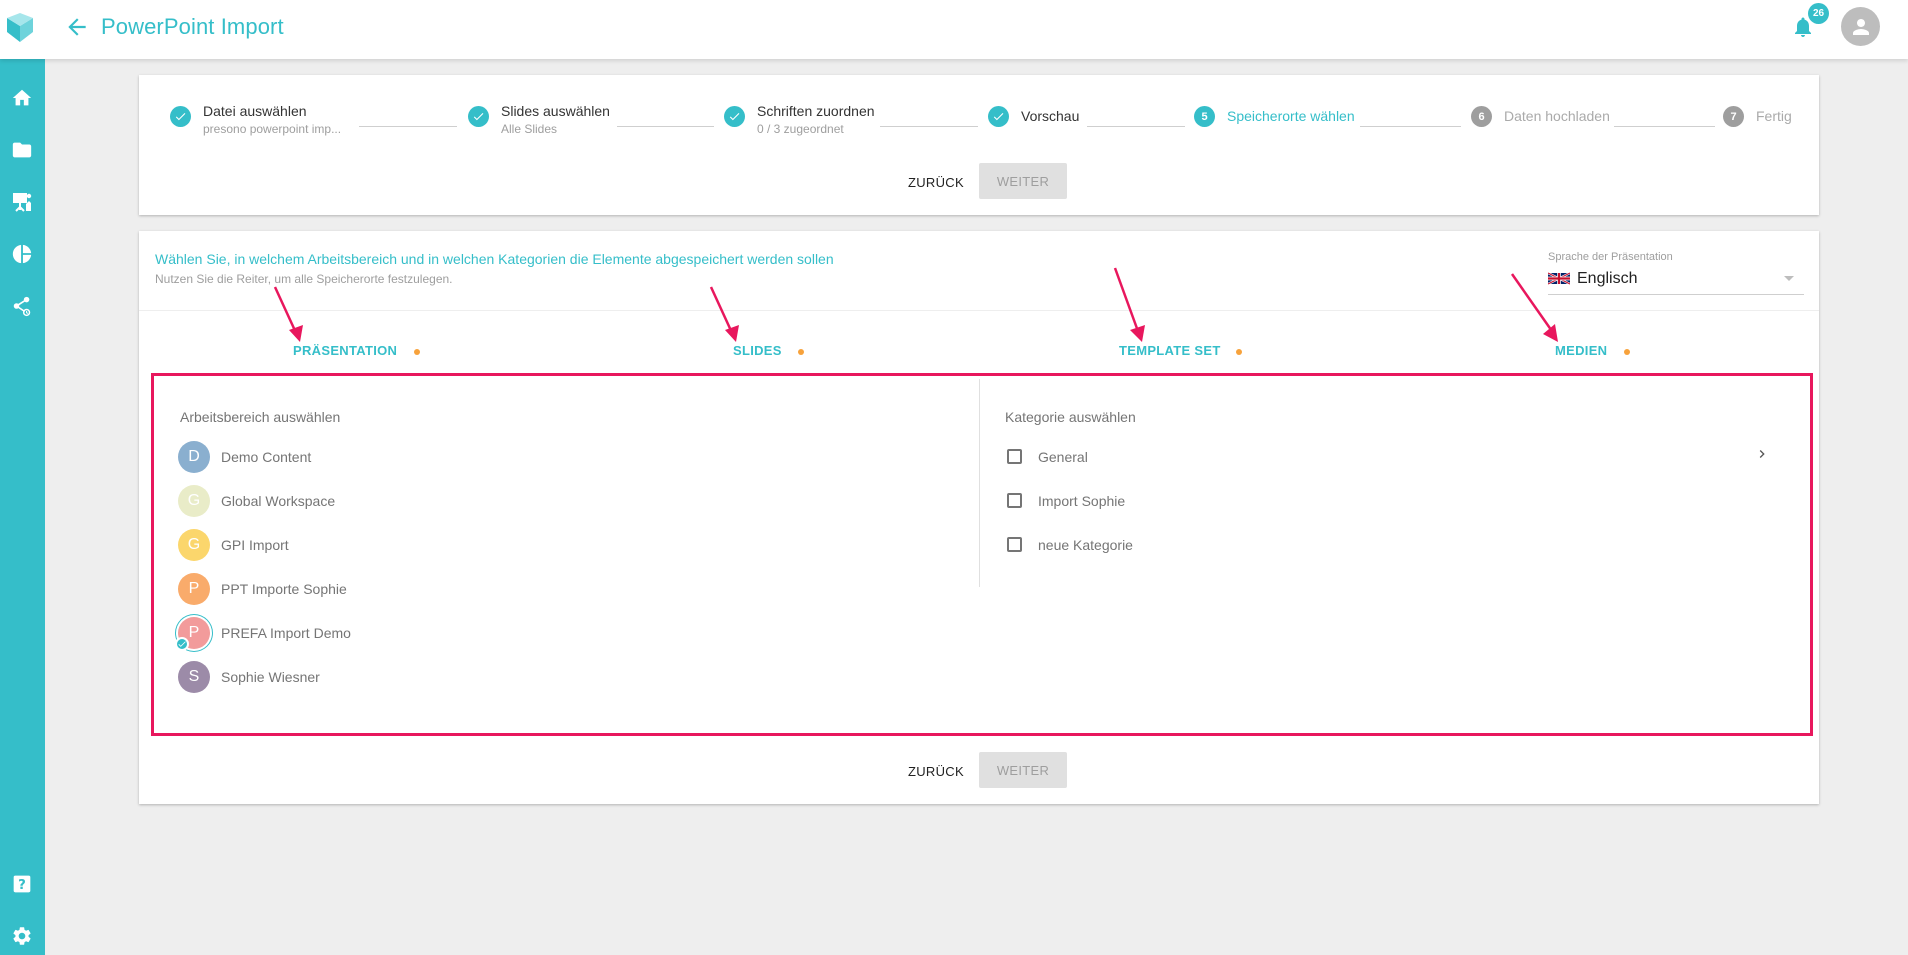 Image resolution: width=1908 pixels, height=955 pixels. I want to click on workspace-item: D Demo Content, so click(478, 457).